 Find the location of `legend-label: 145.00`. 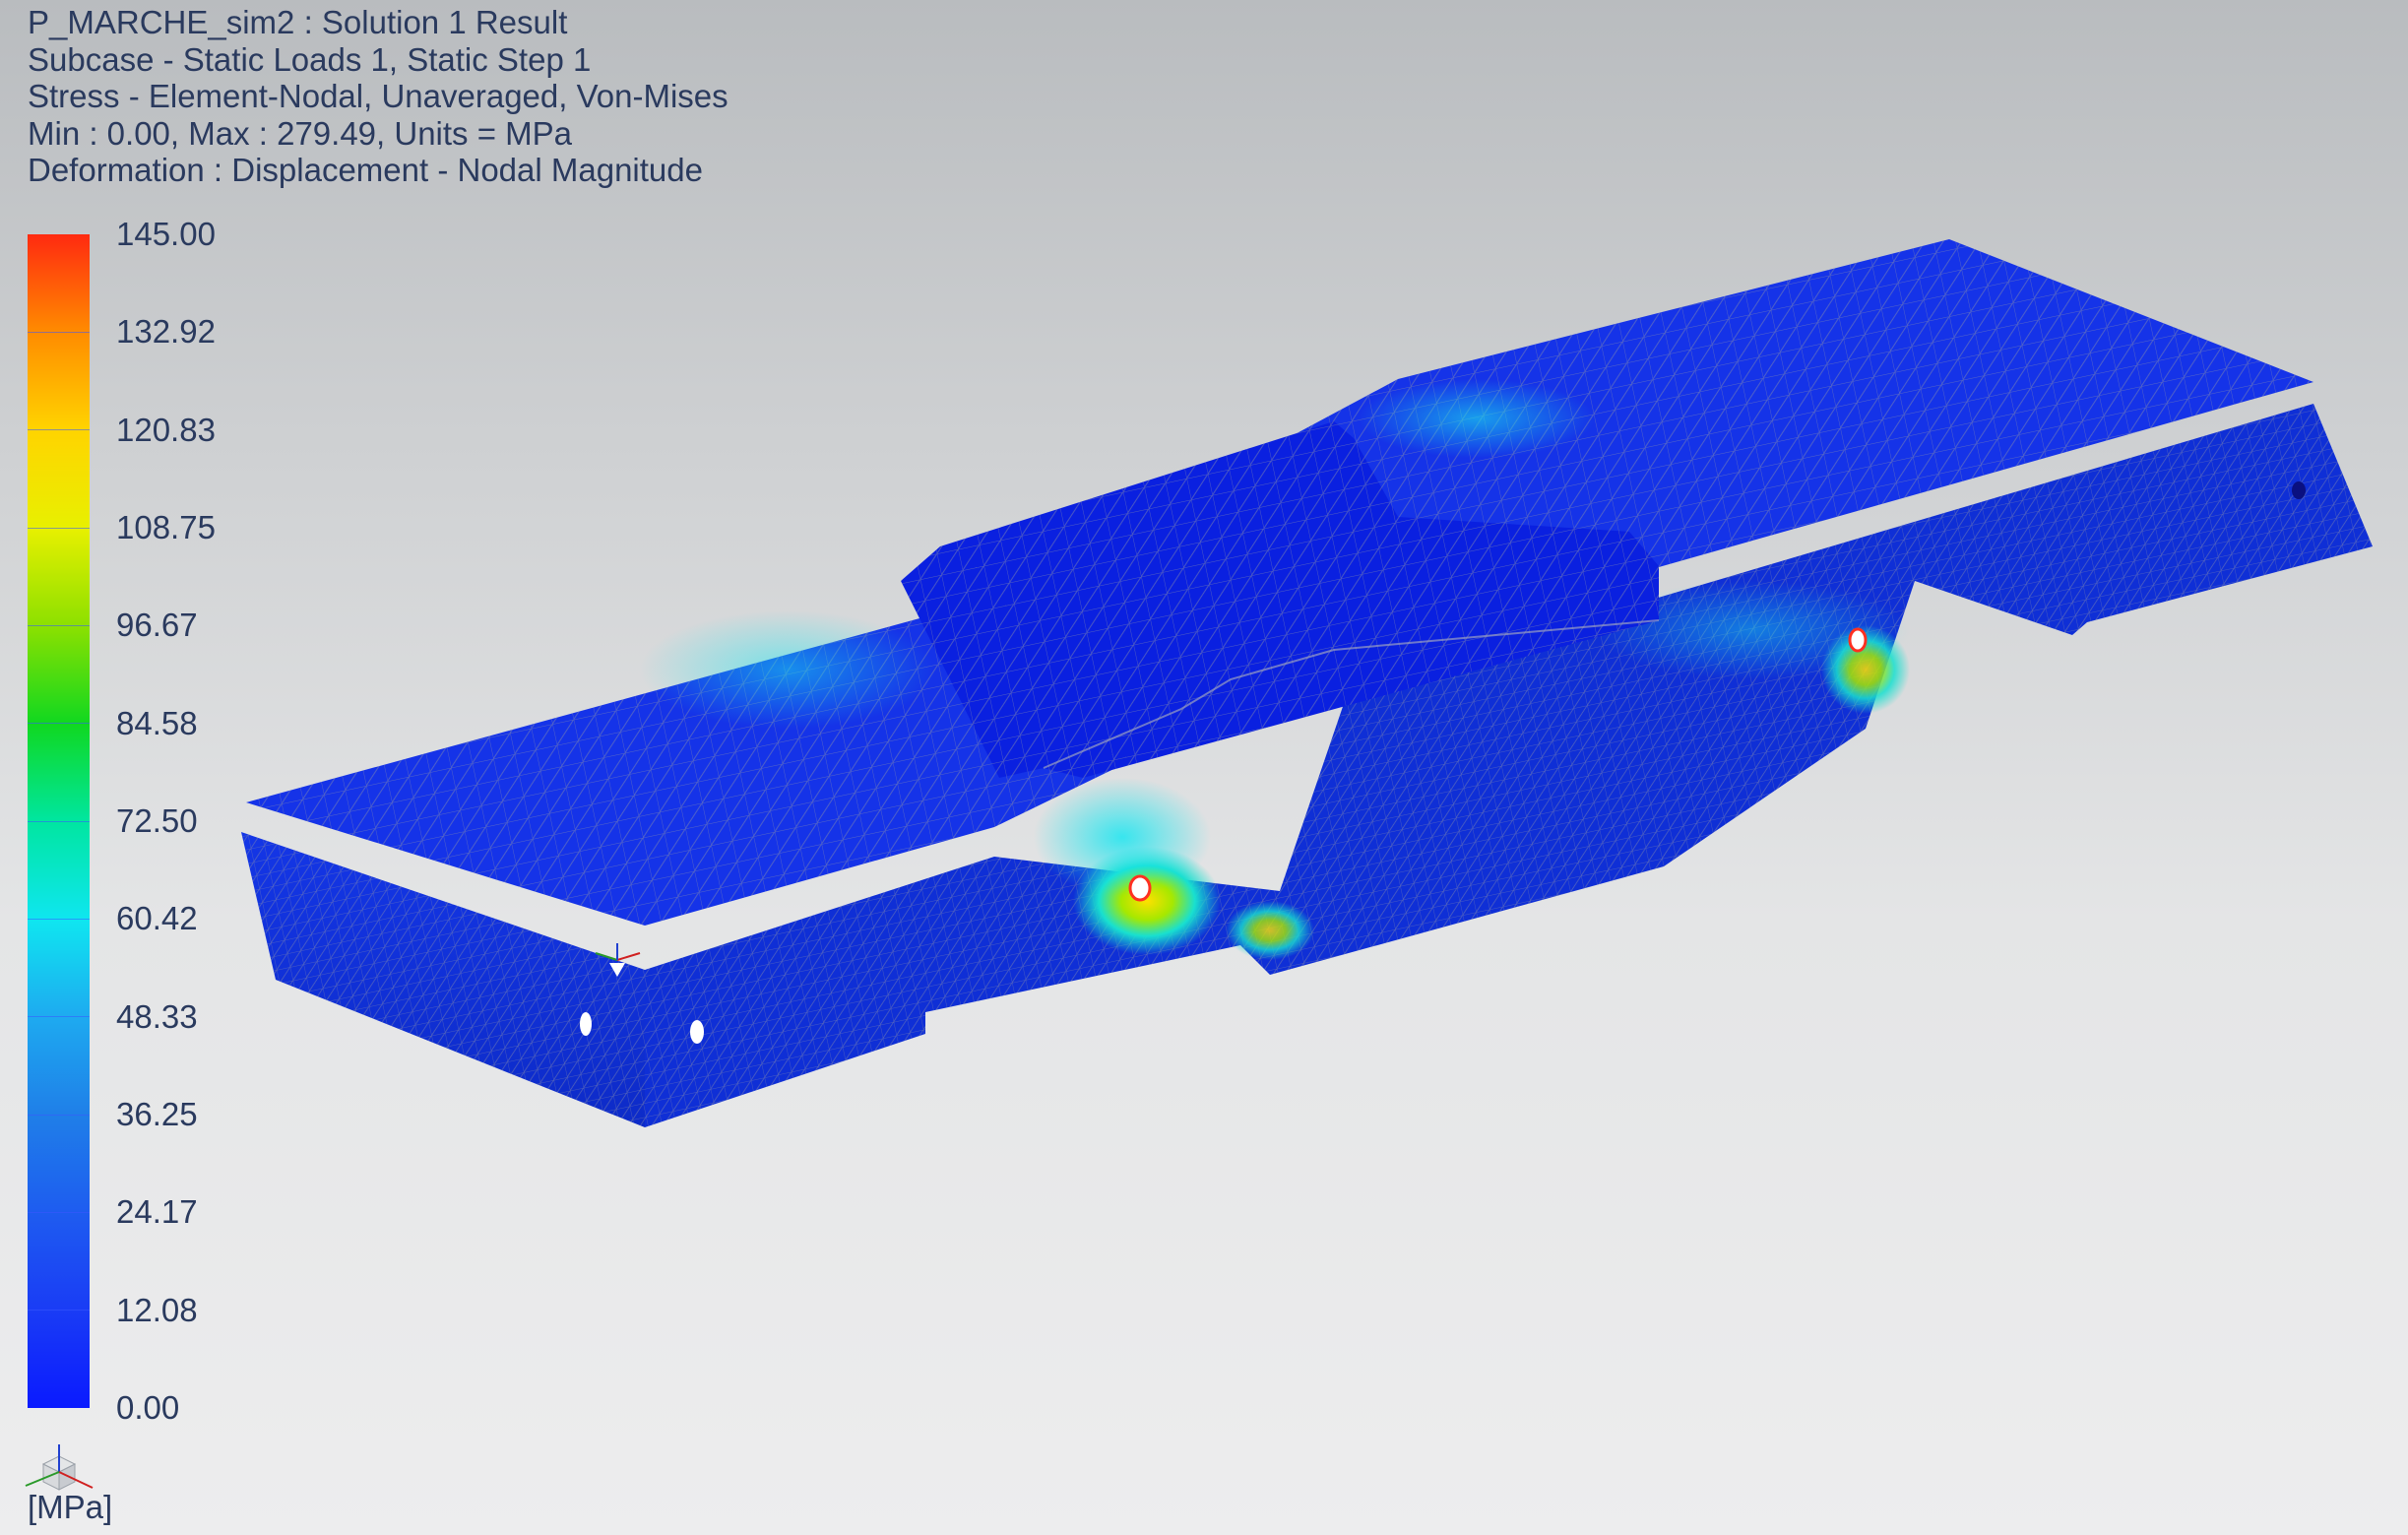

legend-label: 145.00 is located at coordinates (166, 234).